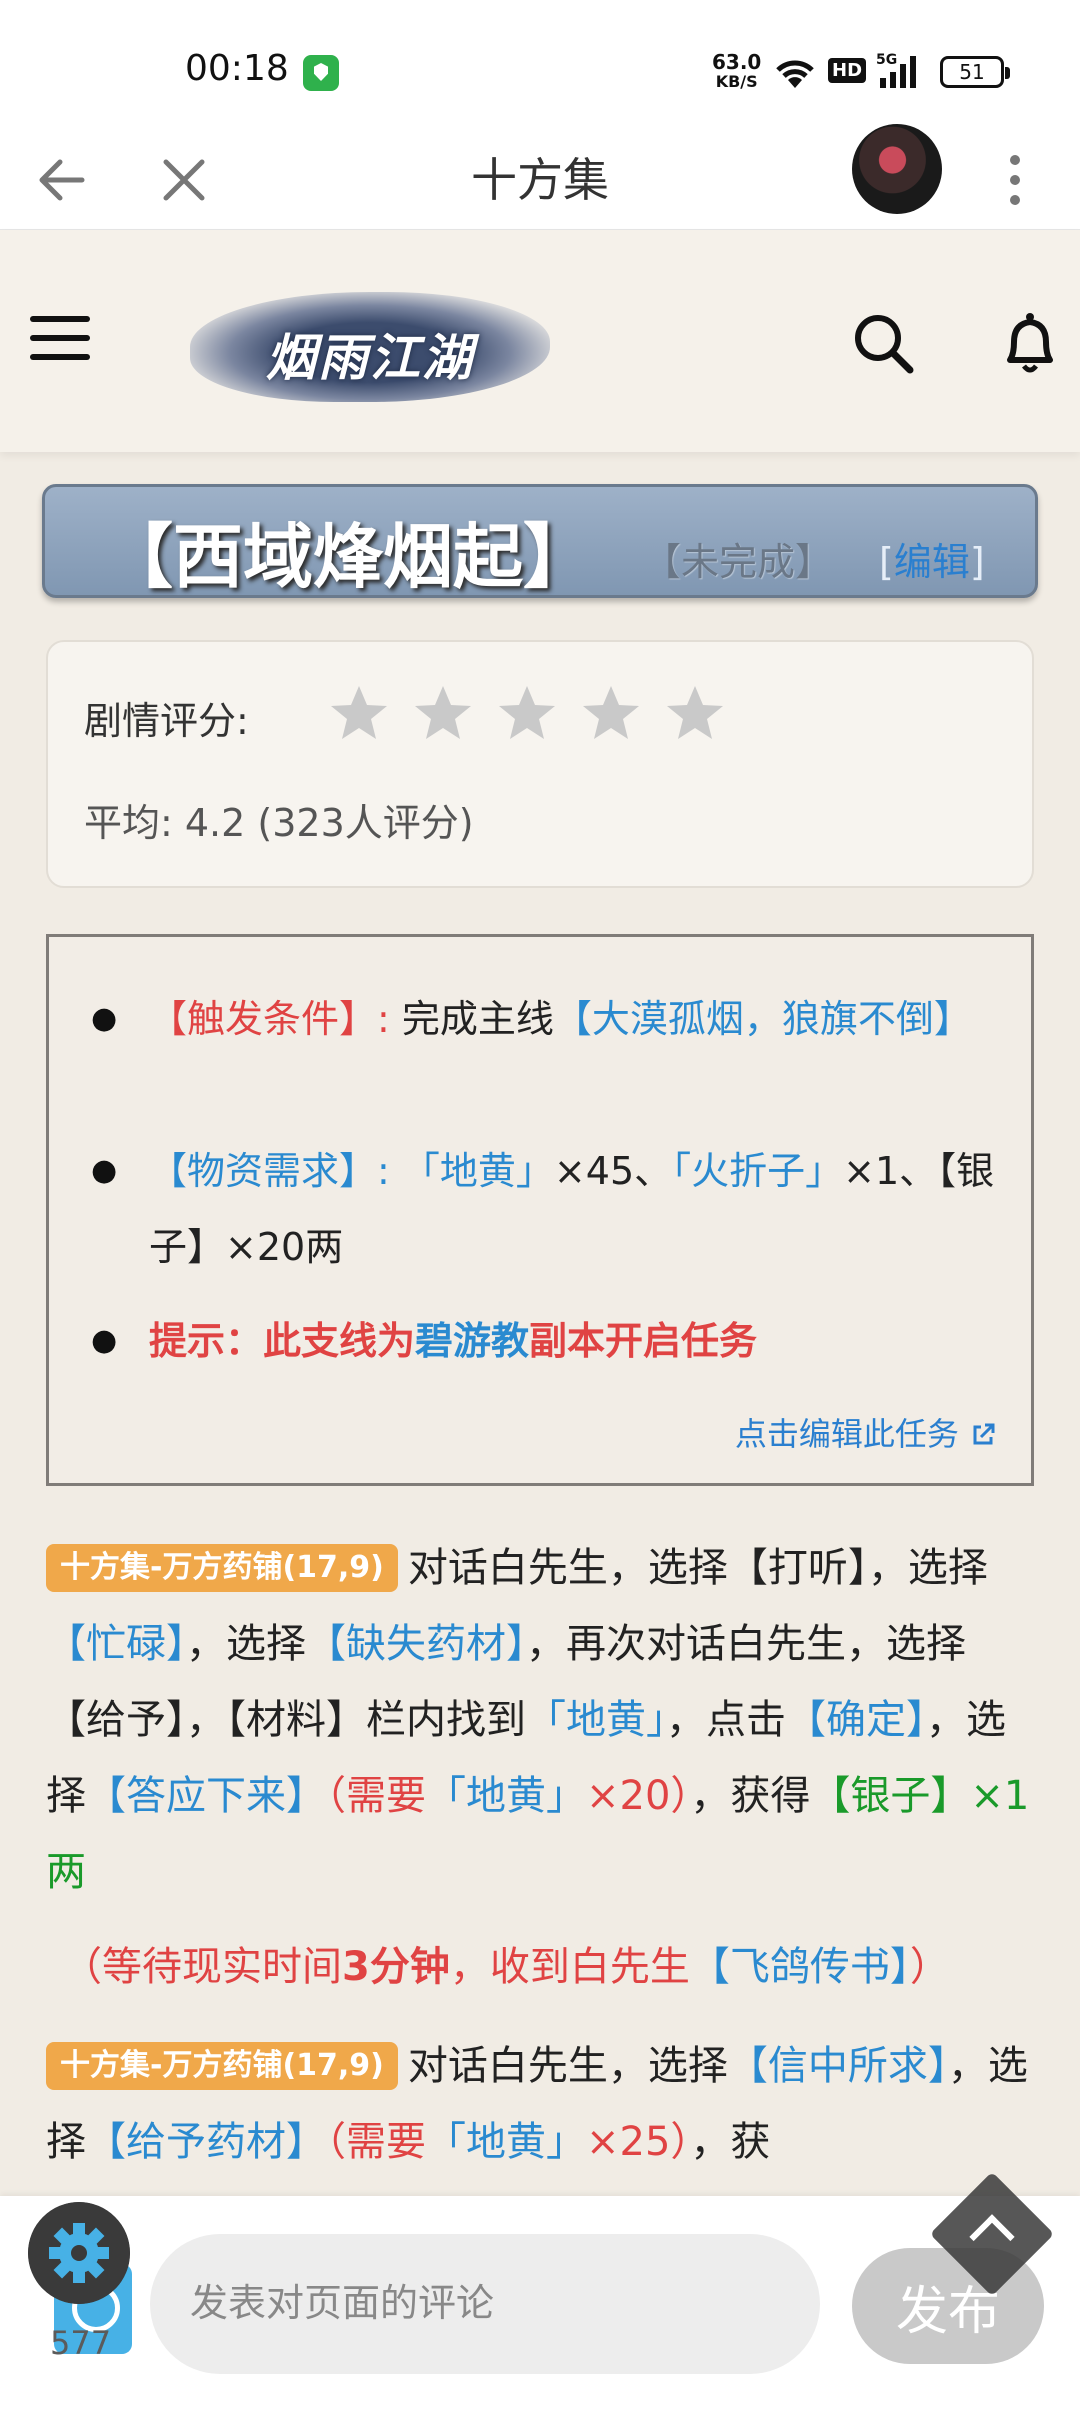 The height and width of the screenshot is (2412, 1080). I want to click on step-option: 【信中所求】, so click(837, 2066).